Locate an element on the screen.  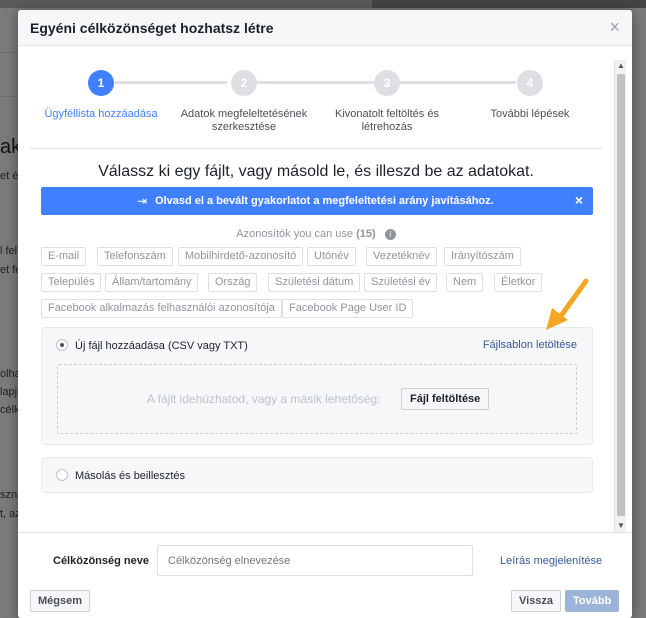
login-arrow-icon: ⇥ is located at coordinates (142, 201).